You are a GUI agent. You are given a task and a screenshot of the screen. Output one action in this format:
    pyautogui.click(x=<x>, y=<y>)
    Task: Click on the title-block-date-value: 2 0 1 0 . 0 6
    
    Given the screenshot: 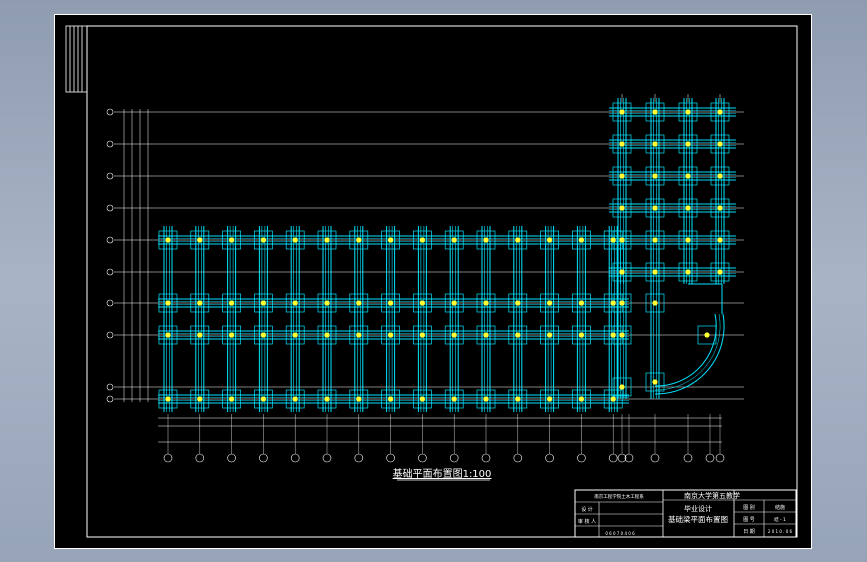 What is the action you would take?
    pyautogui.click(x=780, y=531)
    